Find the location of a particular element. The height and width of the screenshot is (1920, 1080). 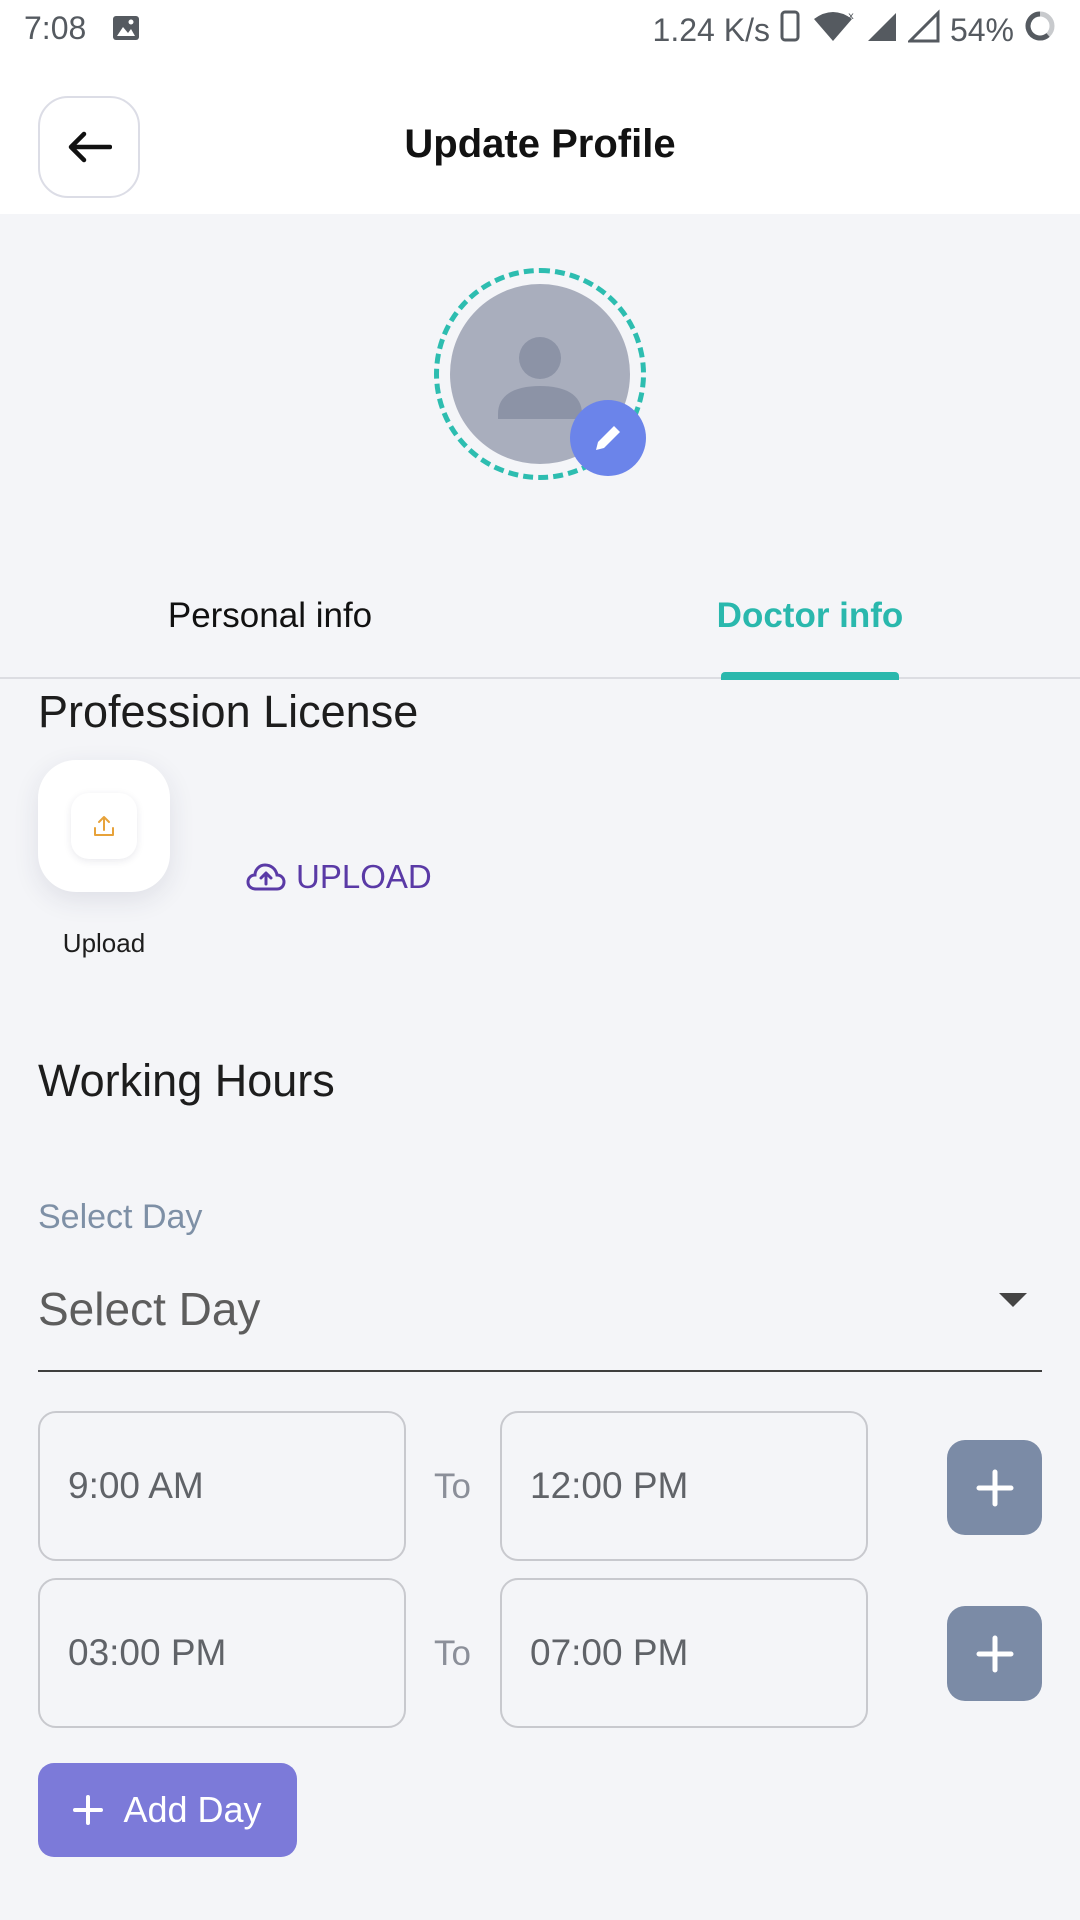

signal-icon is located at coordinates (923, 30).